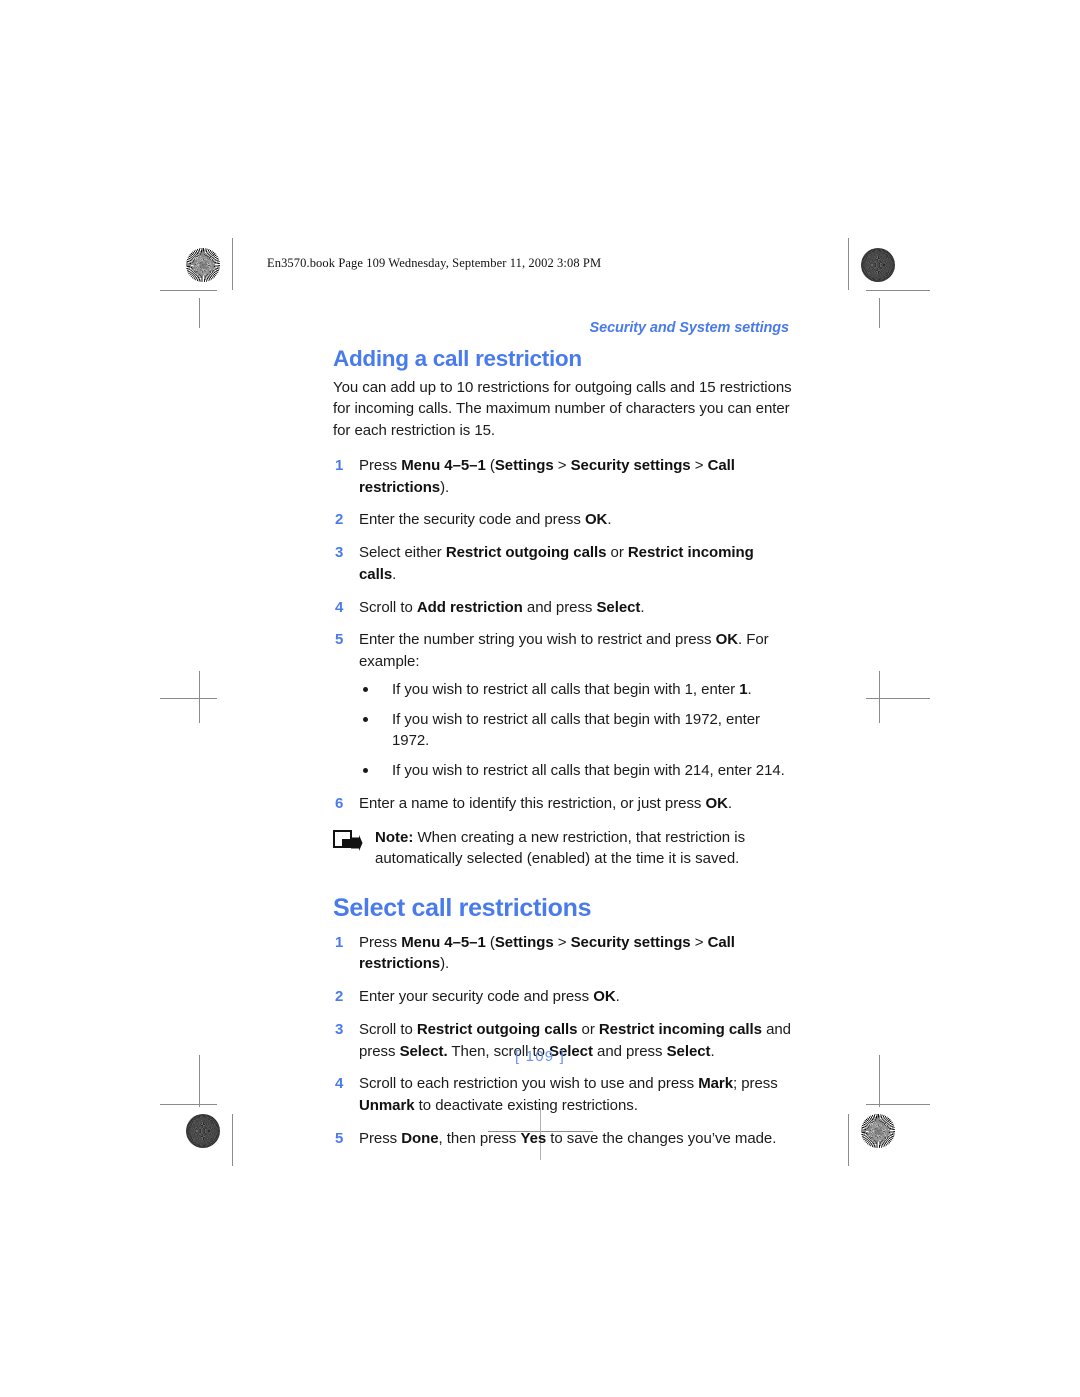  Describe the element at coordinates (339, 803) in the screenshot. I see `step-number: 6` at that location.